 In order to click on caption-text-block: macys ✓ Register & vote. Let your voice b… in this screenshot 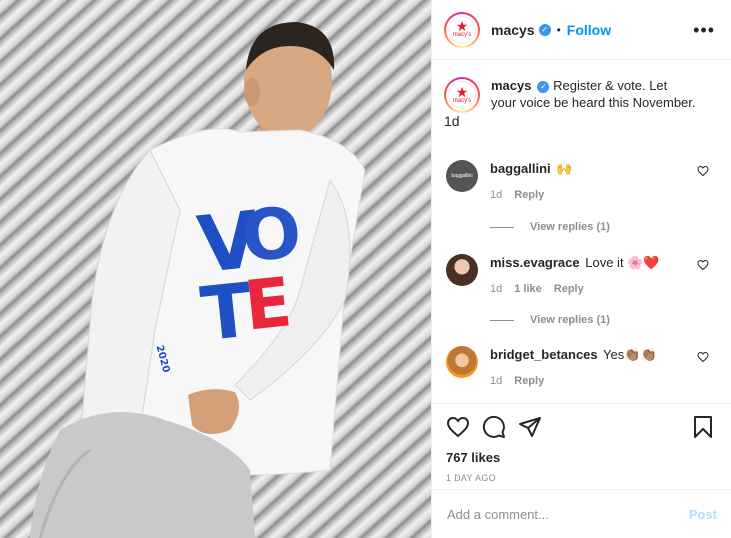, I will do `click(593, 95)`.